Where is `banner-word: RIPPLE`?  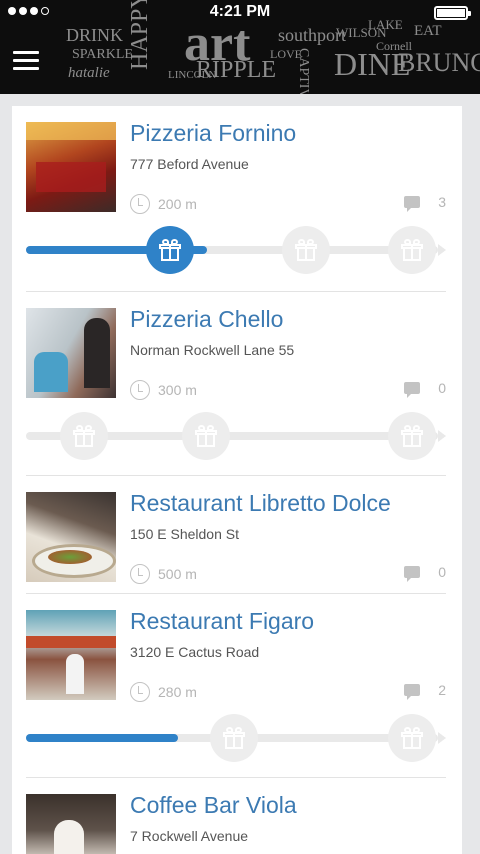
banner-word: RIPPLE is located at coordinates (236, 70).